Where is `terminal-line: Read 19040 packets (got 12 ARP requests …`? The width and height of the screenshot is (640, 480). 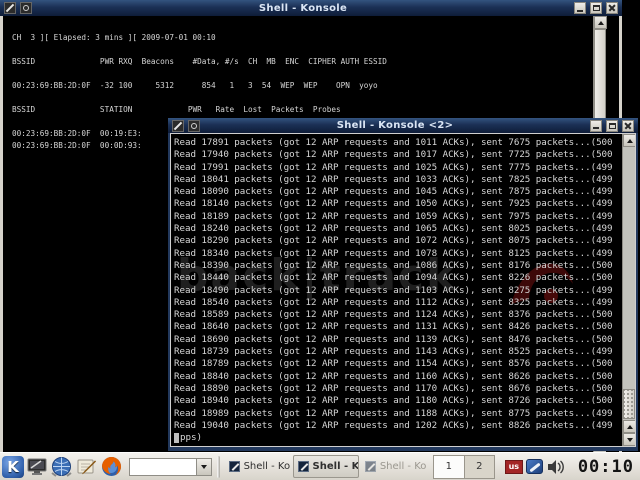
terminal-line: Read 19040 packets (got 12 ARP requests … is located at coordinates (393, 425).